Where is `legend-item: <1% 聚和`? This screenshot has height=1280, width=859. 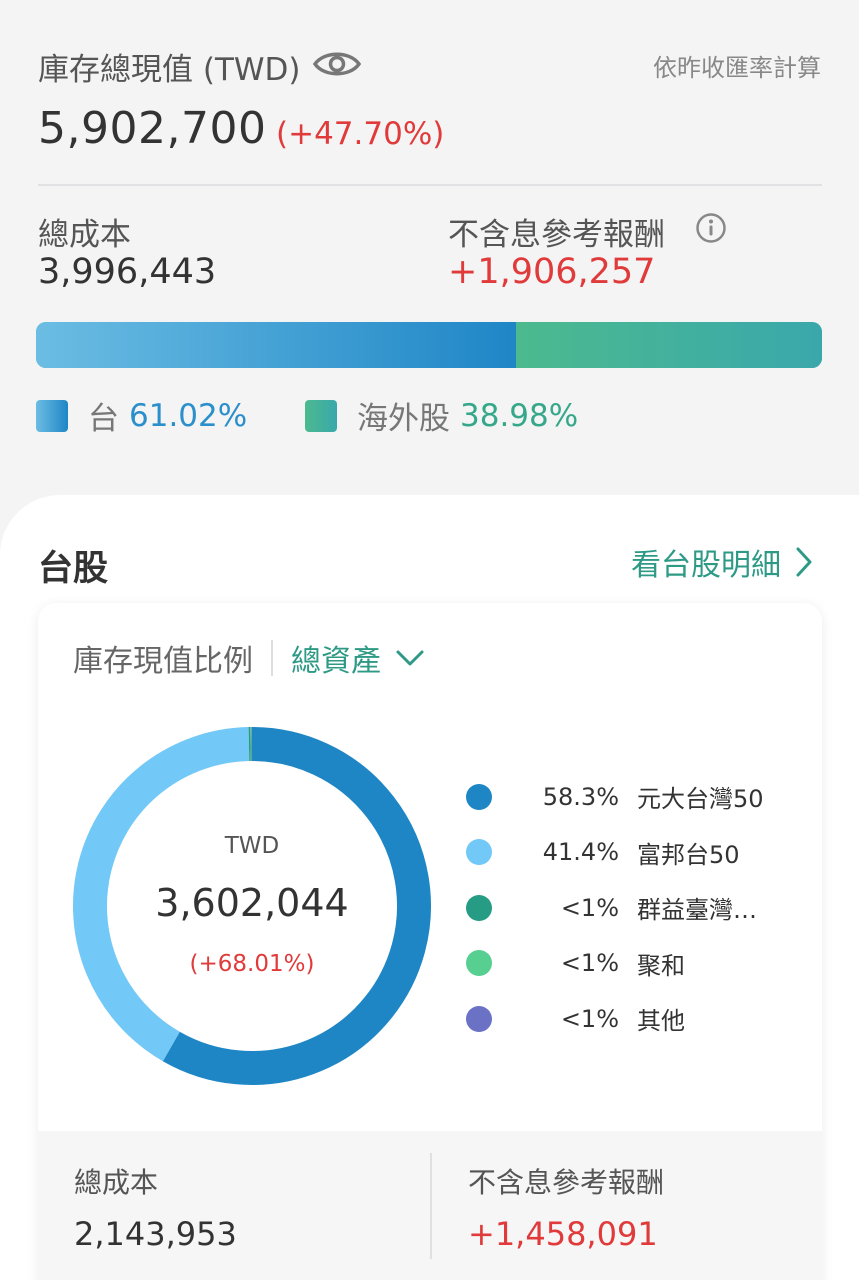
legend-item: <1% 聚和 is located at coordinates (636, 964).